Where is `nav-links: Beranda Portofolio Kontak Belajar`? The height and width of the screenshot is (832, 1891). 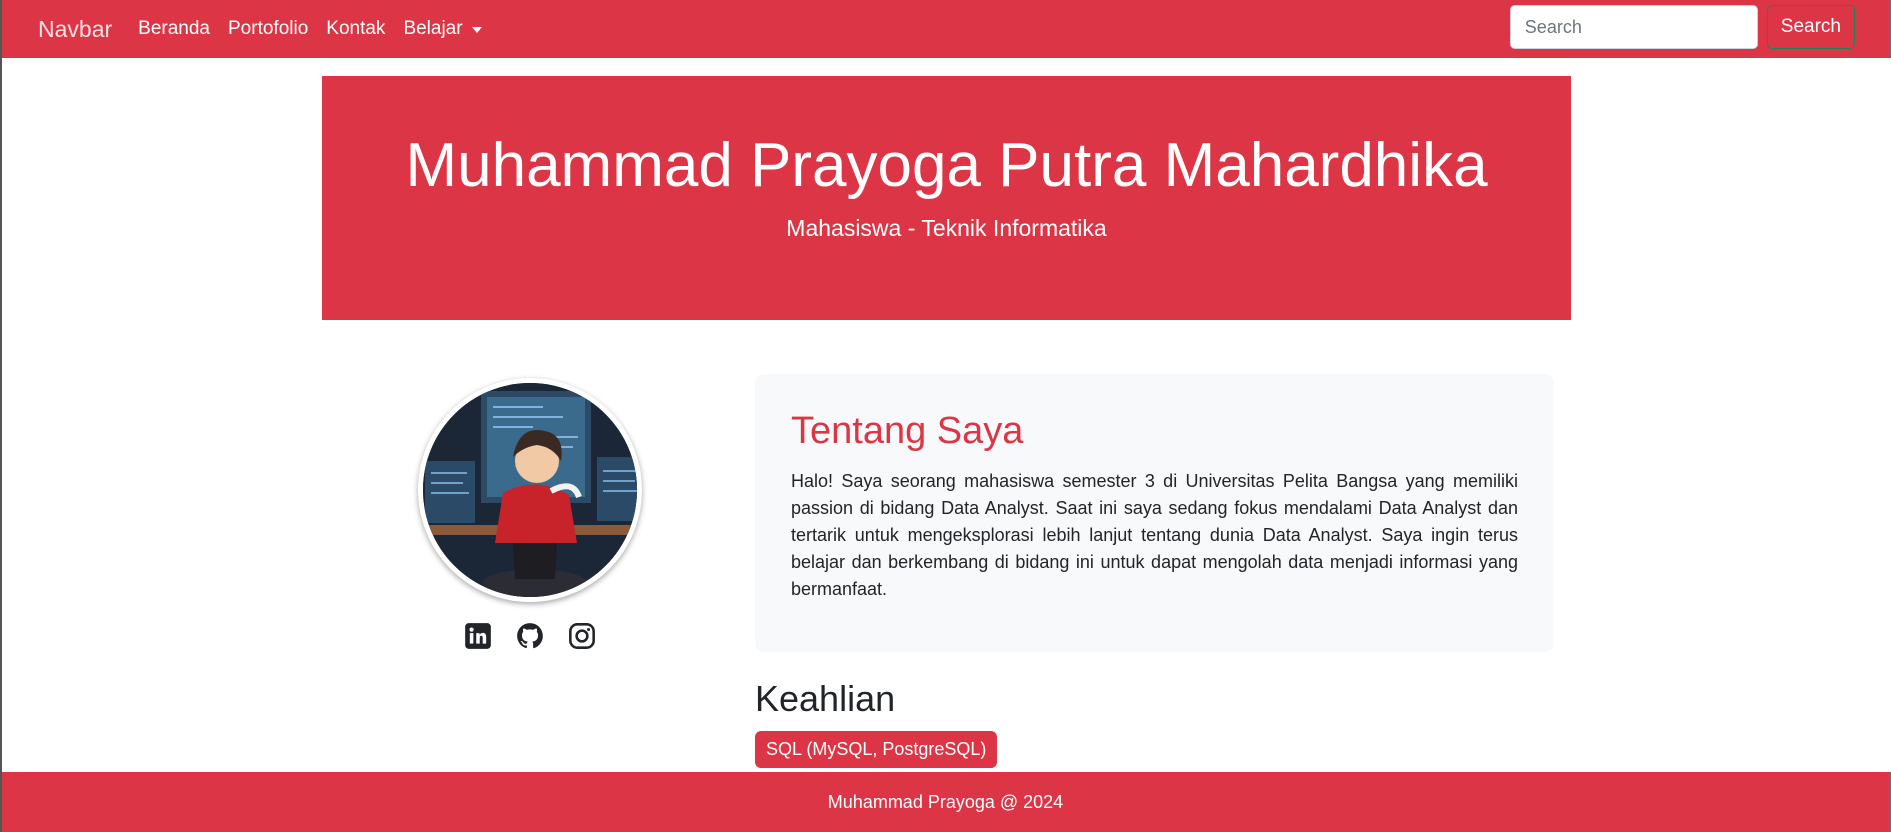 nav-links: Beranda Portofolio Kontak Belajar is located at coordinates (318, 29).